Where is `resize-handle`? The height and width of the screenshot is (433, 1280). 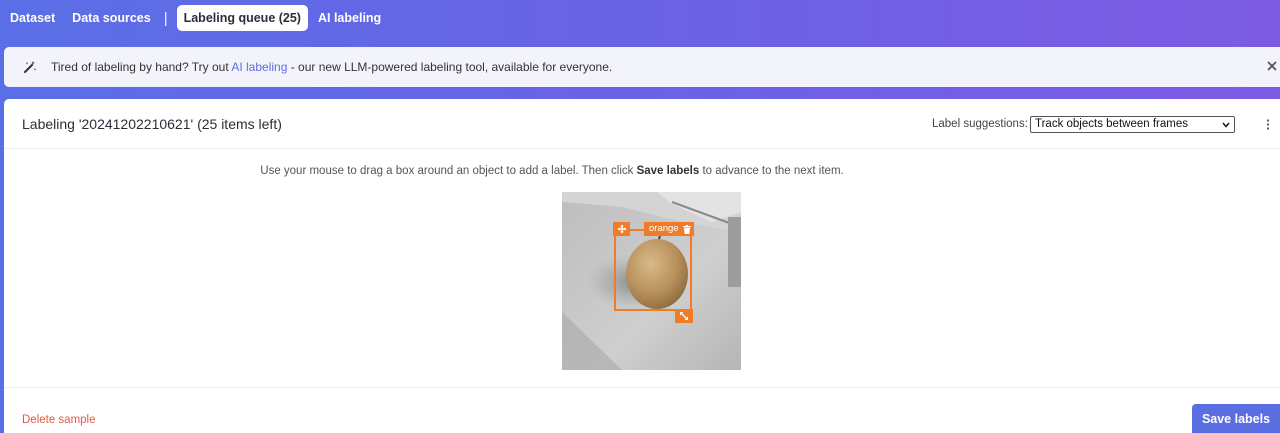
resize-handle is located at coordinates (684, 316).